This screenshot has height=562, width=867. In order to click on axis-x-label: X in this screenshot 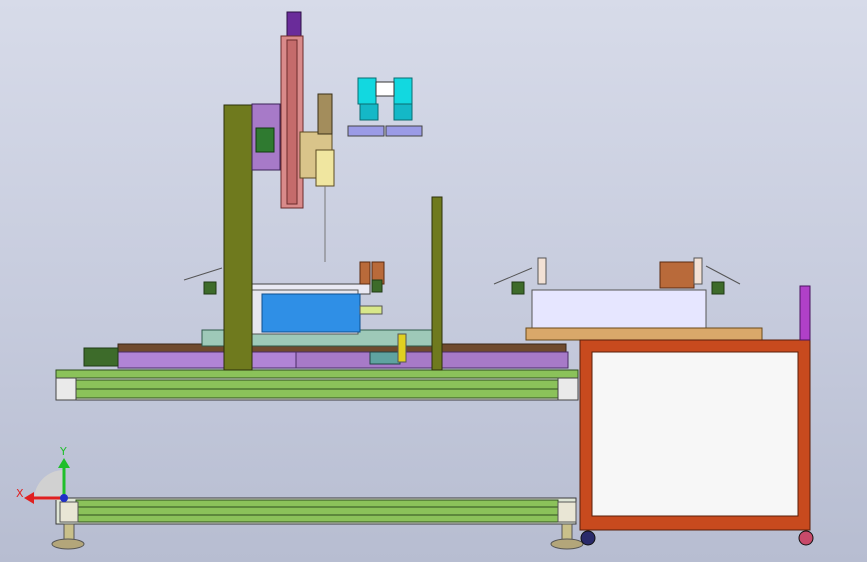, I will do `click(20, 493)`.